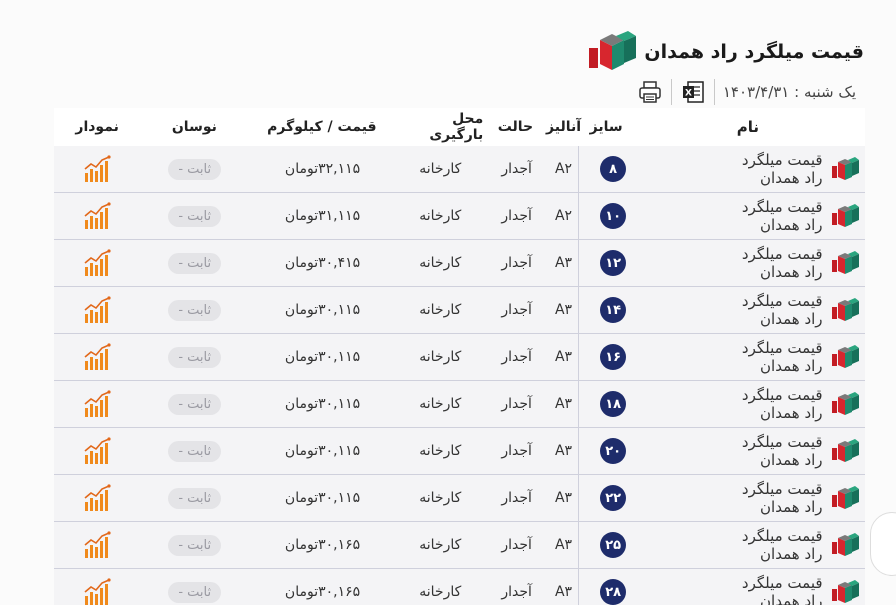  I want to click on col-analyze: آنالیز, so click(563, 127).